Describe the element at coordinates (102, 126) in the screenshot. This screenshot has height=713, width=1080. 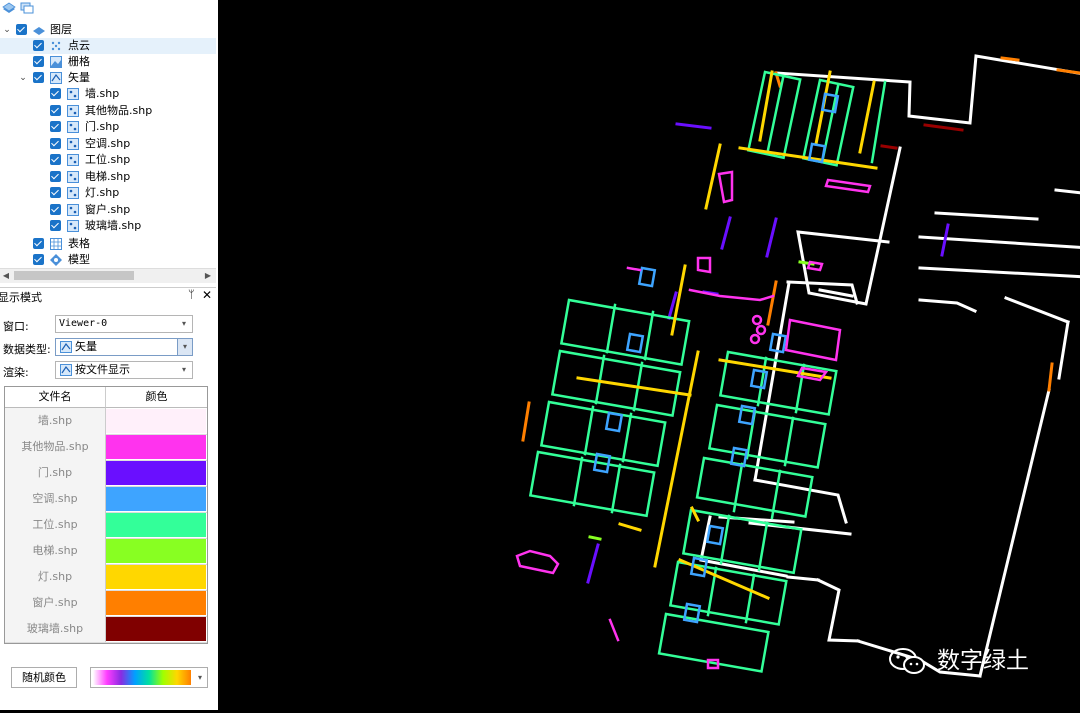
I see `tree-node-label: 门.shp` at that location.